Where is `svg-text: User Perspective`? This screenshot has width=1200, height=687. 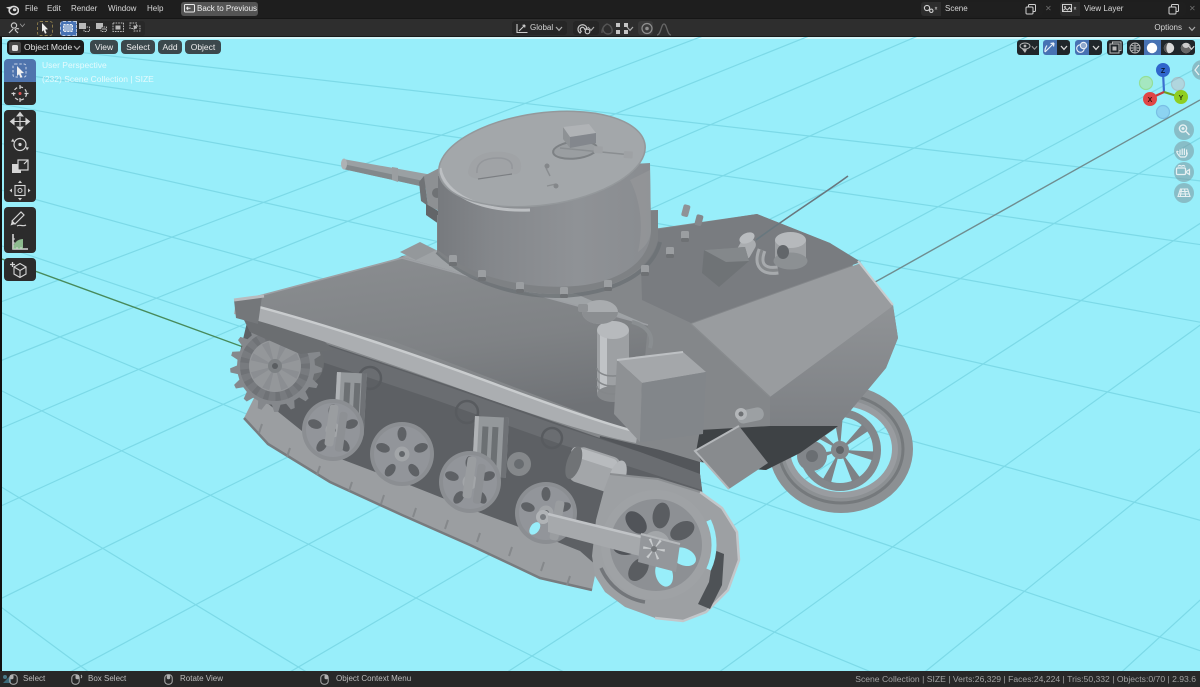
svg-text: User Perspective is located at coordinates (74, 65).